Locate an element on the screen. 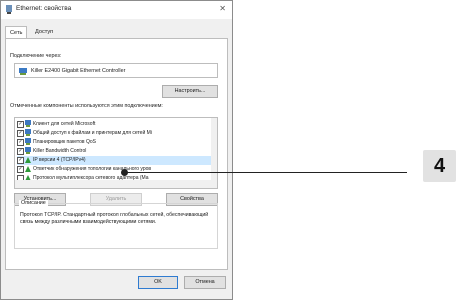 The image size is (460, 303). network-card-icon is located at coordinates (23, 71).